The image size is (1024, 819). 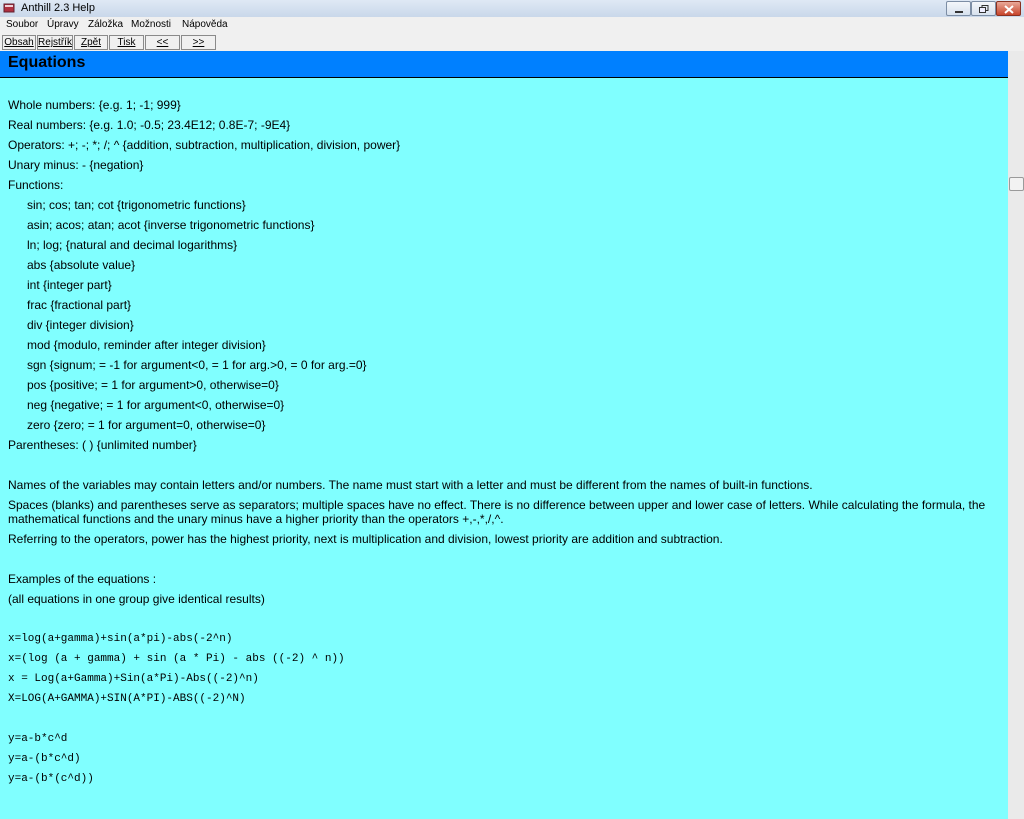 I want to click on minimize-button, so click(x=958, y=8).